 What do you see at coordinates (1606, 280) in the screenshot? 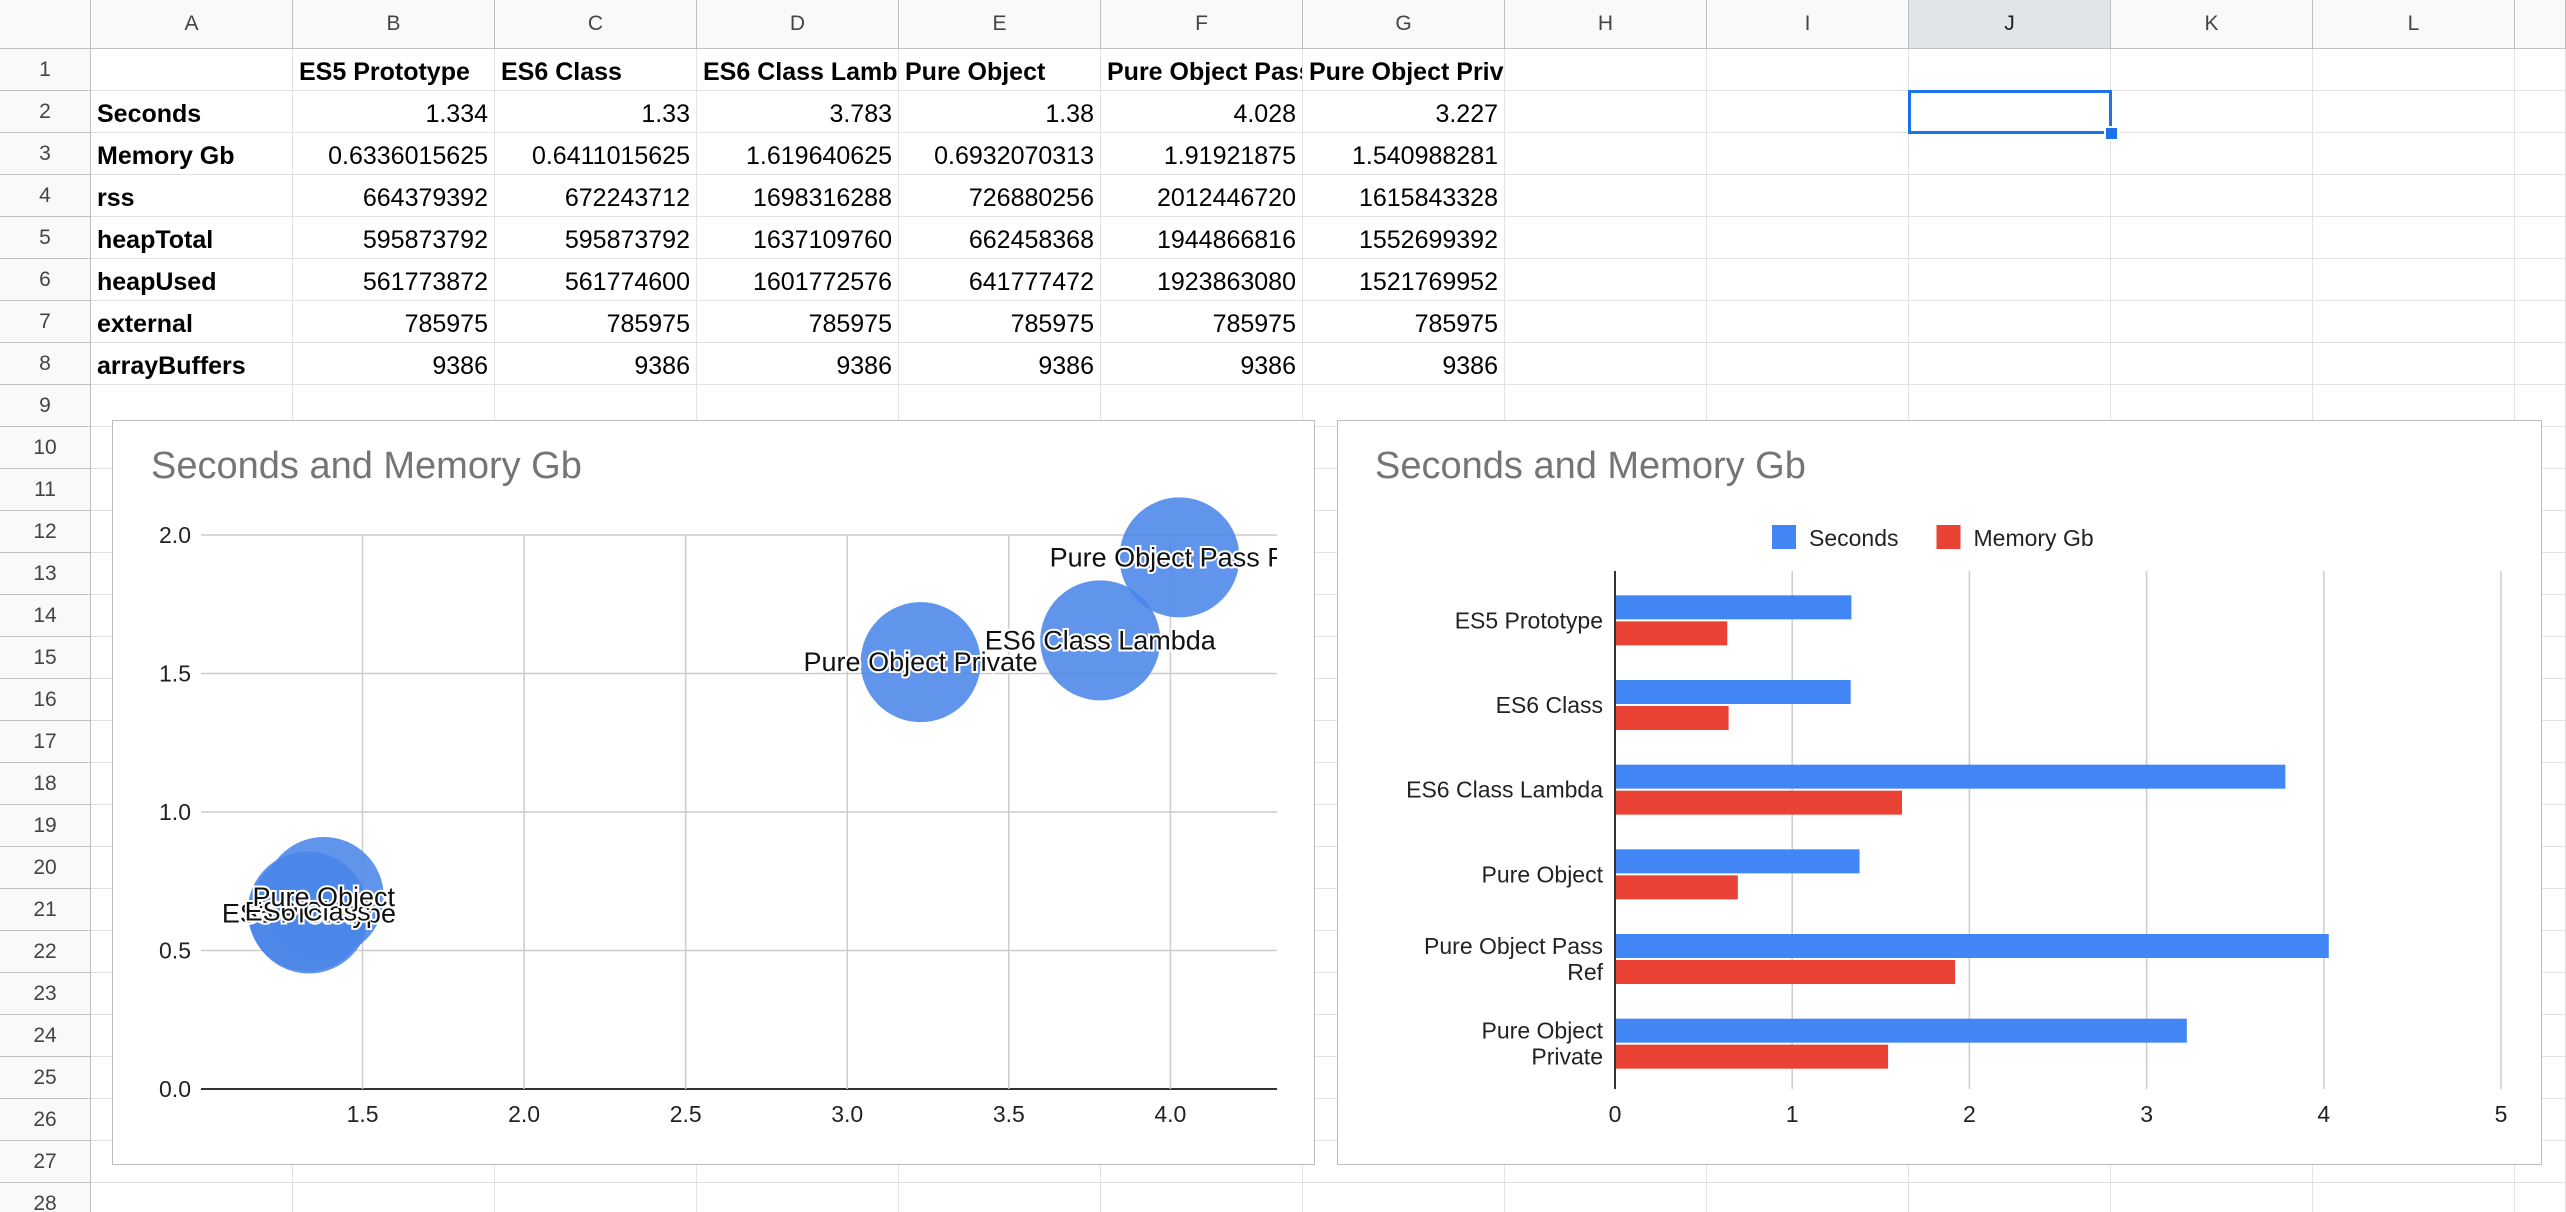
I see `cell-h6` at bounding box center [1606, 280].